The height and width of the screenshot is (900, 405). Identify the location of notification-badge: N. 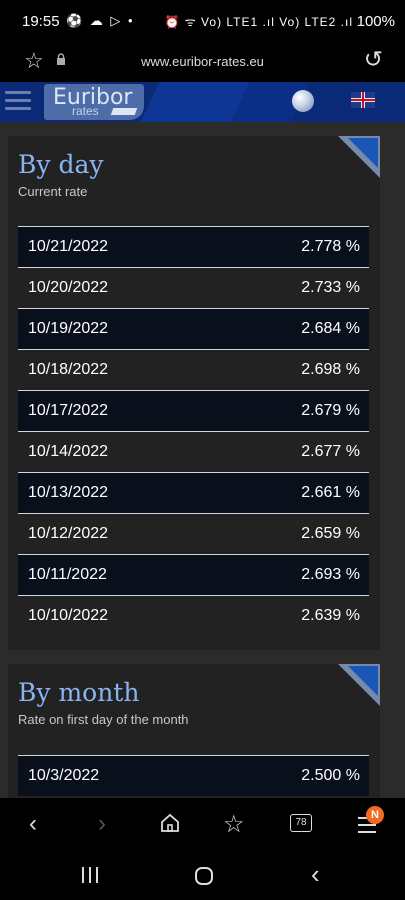
(375, 815).